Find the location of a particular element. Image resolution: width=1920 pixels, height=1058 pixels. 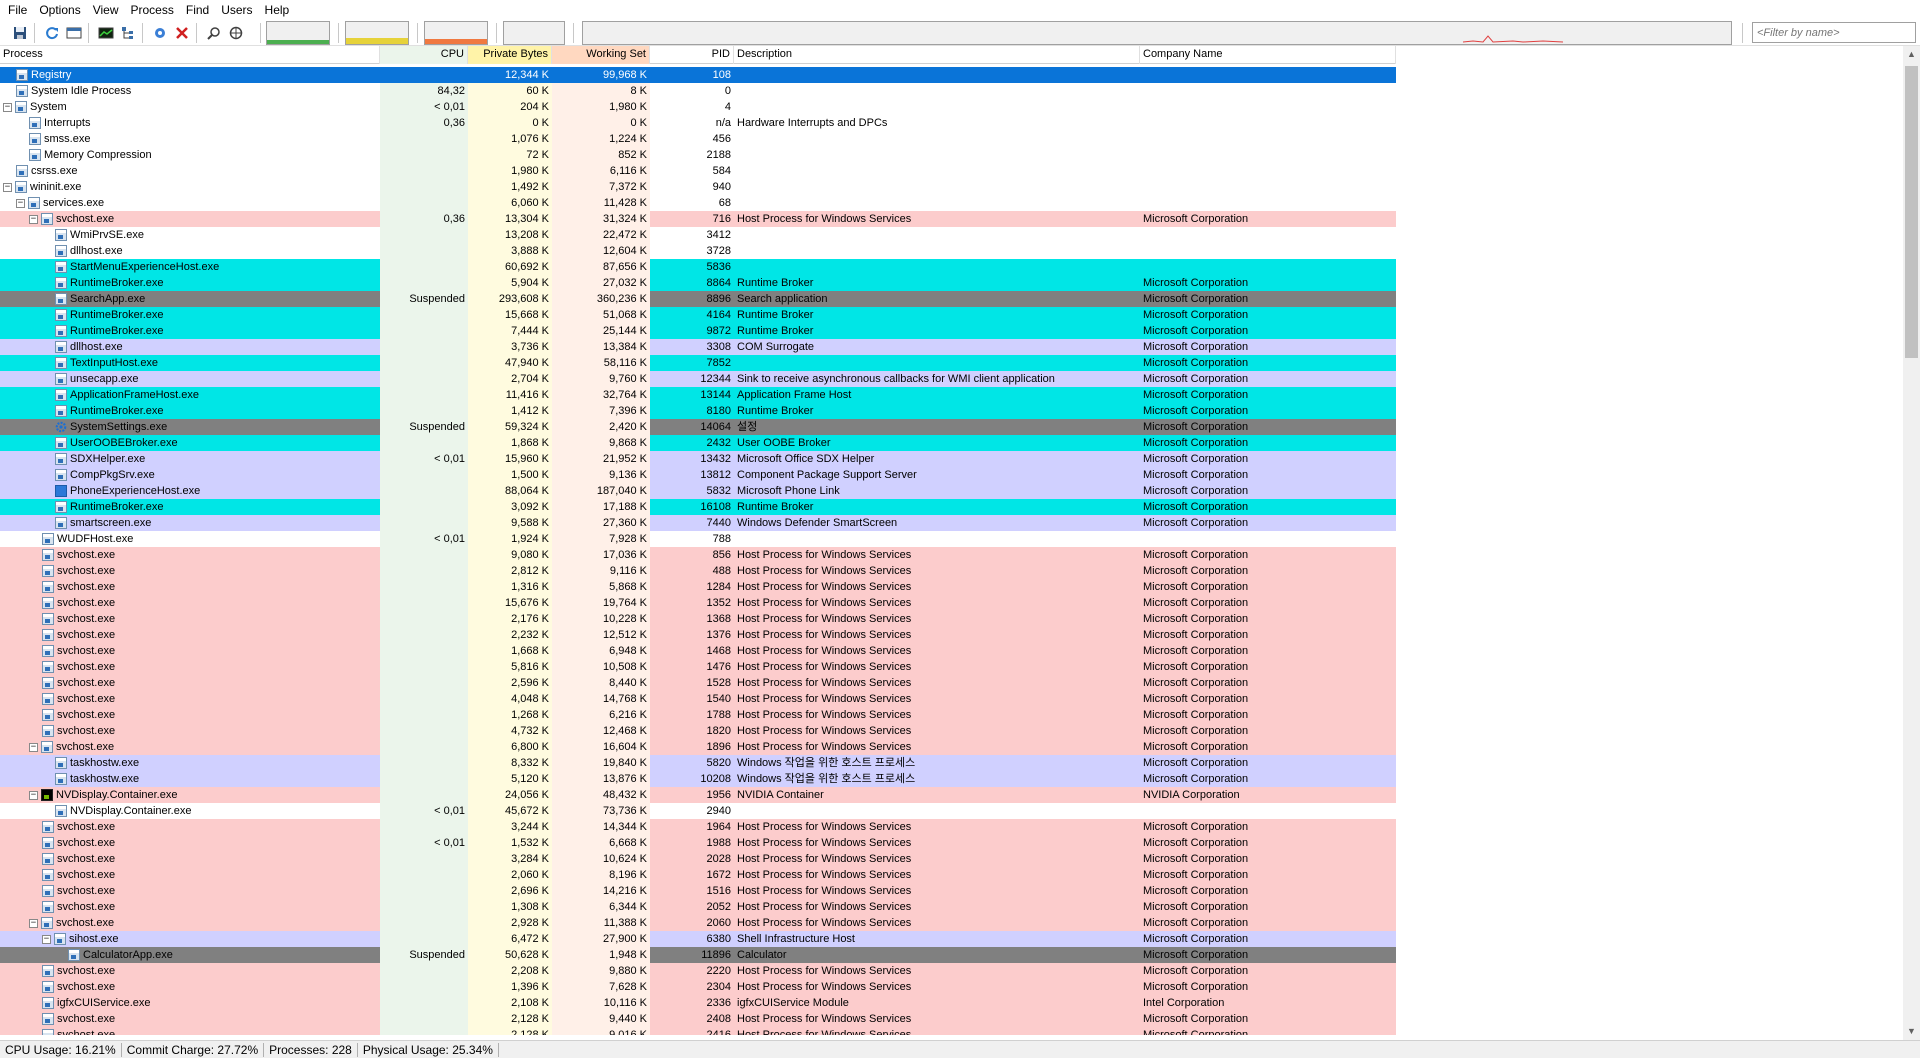

scroll-thumb is located at coordinates (1911, 212).